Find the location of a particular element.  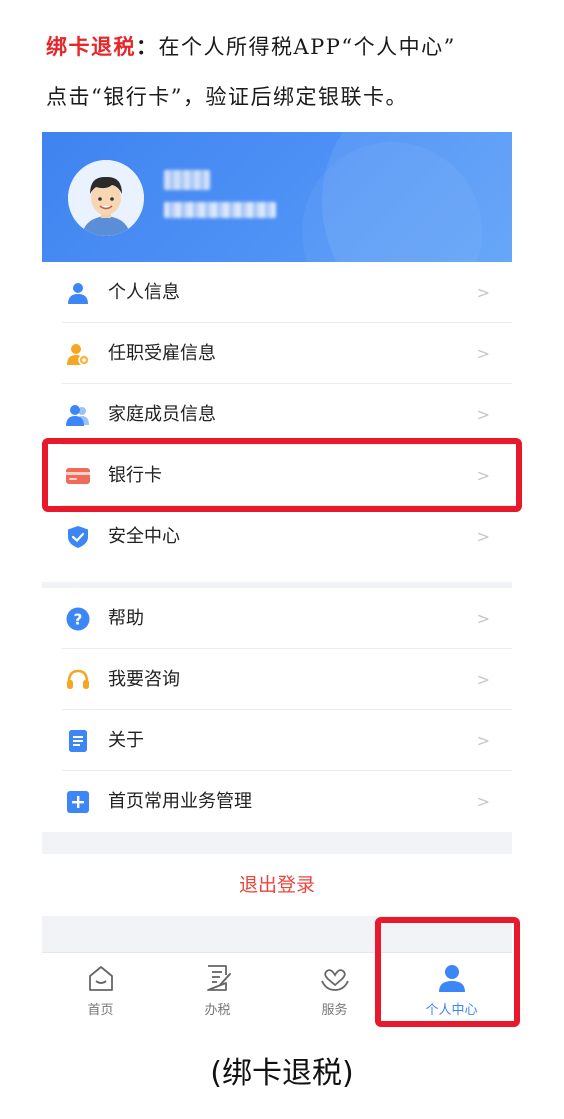

menu-item-label: 个人信息 is located at coordinates (144, 292).